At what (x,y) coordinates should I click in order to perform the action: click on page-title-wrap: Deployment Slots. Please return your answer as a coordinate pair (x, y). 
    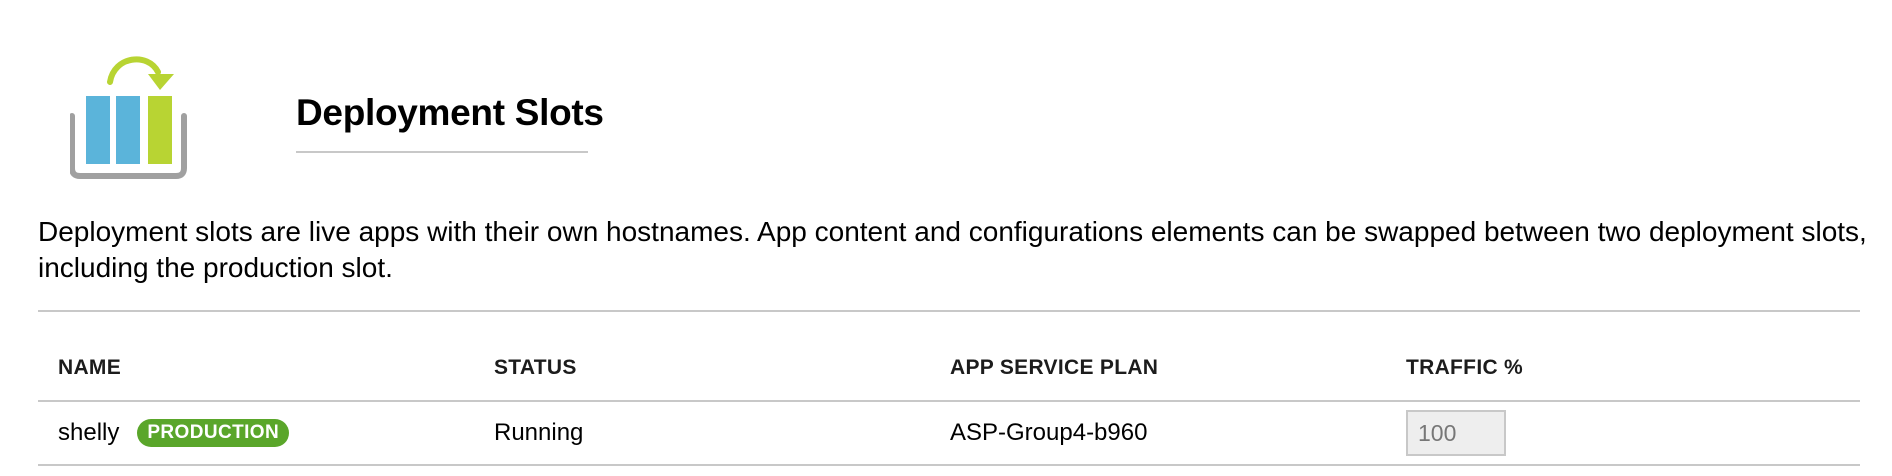
    Looking at the image, I should click on (450, 123).